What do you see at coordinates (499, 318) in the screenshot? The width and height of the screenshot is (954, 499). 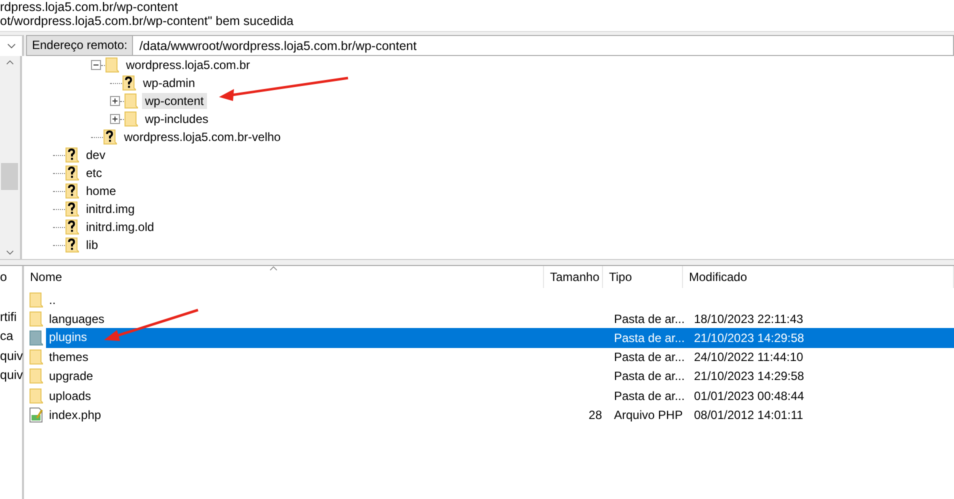 I see `file-row: languages Pasta de ar... 18/10/2023 22:11:43` at bounding box center [499, 318].